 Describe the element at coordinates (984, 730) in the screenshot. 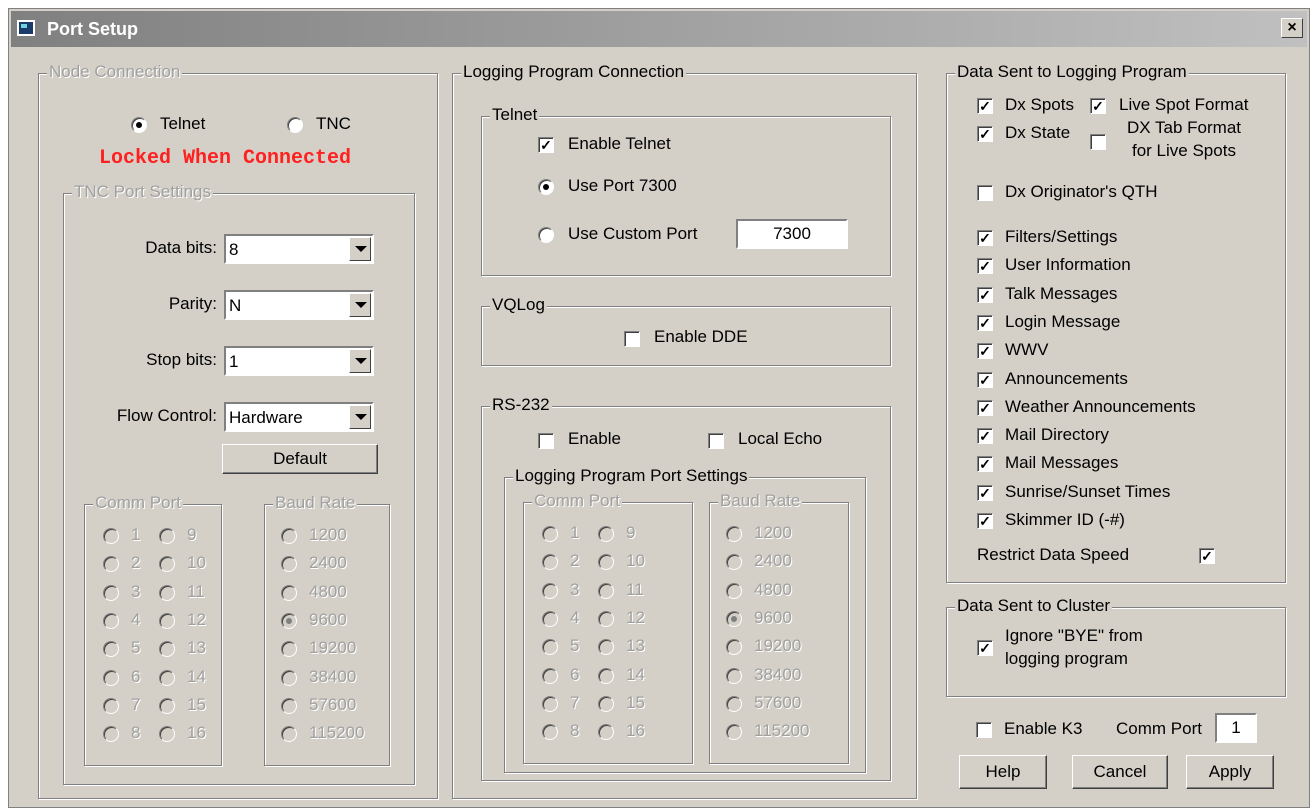

I see `enable-k3-checkbox` at that location.